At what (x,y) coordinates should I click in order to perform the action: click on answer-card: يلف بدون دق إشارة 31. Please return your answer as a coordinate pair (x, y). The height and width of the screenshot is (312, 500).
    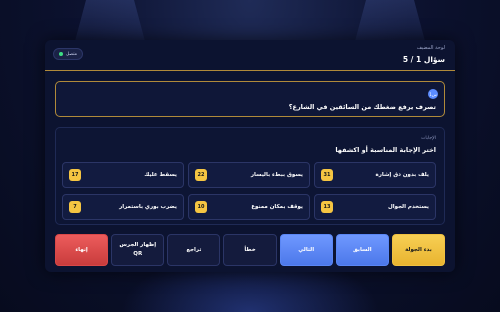
    Looking at the image, I should click on (375, 175).